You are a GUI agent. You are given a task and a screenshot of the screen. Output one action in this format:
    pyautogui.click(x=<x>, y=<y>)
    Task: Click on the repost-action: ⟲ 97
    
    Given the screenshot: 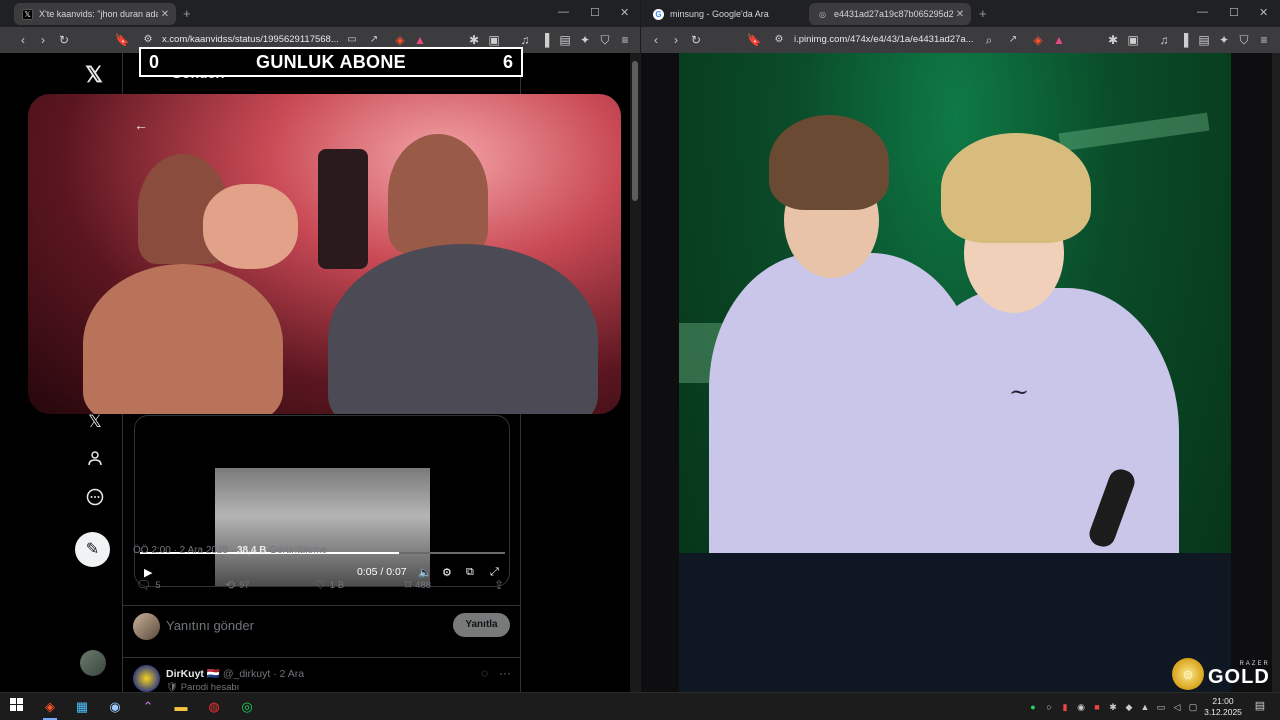 What is the action you would take?
    pyautogui.click(x=237, y=585)
    